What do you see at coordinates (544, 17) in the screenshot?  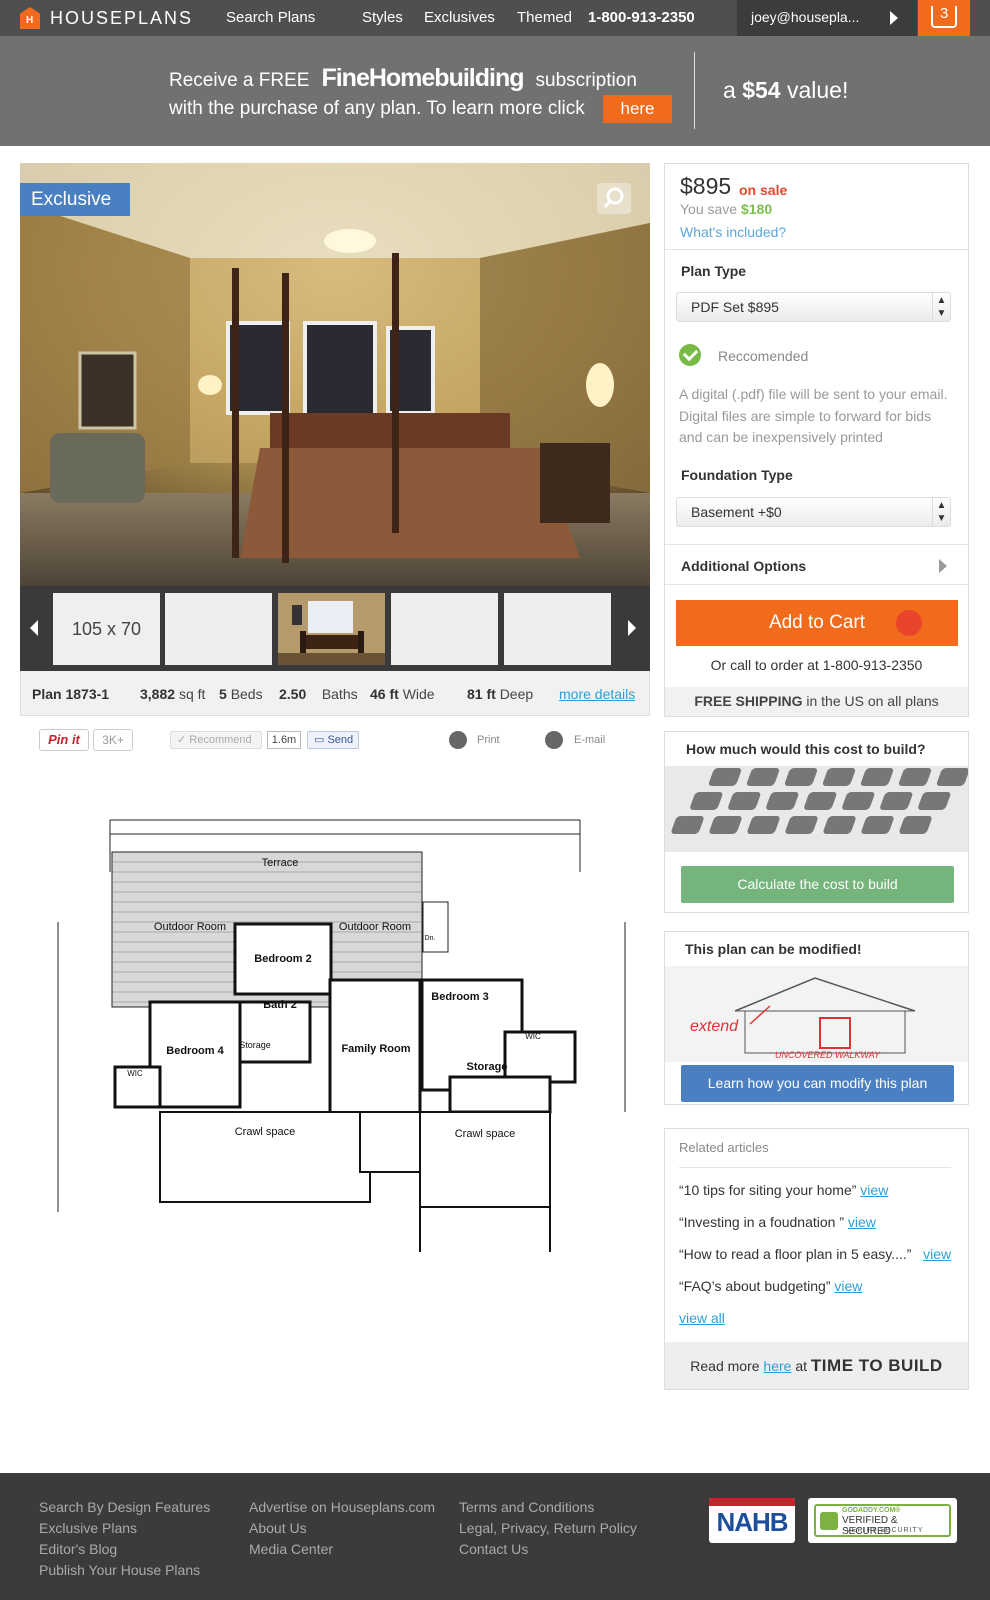 I see `nav-themed: Themed` at bounding box center [544, 17].